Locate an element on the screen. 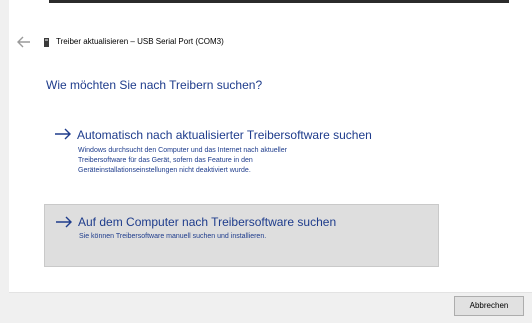 The height and width of the screenshot is (323, 532). dialog-footer: Abbrechen is located at coordinates (270, 307).